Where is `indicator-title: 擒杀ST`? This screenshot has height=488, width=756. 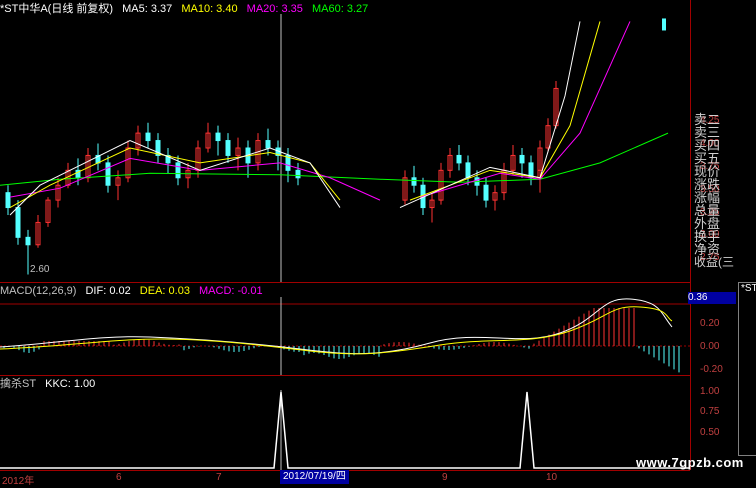
indicator-title: 擒杀ST is located at coordinates (18, 384).